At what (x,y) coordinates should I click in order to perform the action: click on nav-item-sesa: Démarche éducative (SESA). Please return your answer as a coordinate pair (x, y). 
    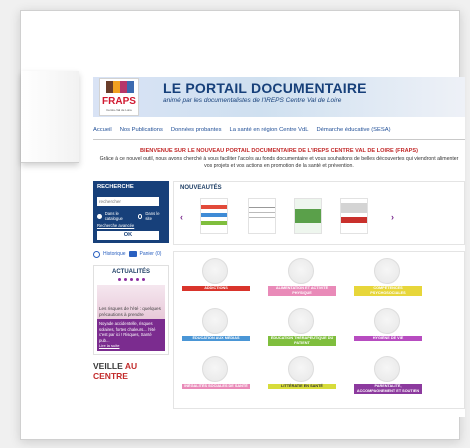
    Looking at the image, I should click on (353, 130).